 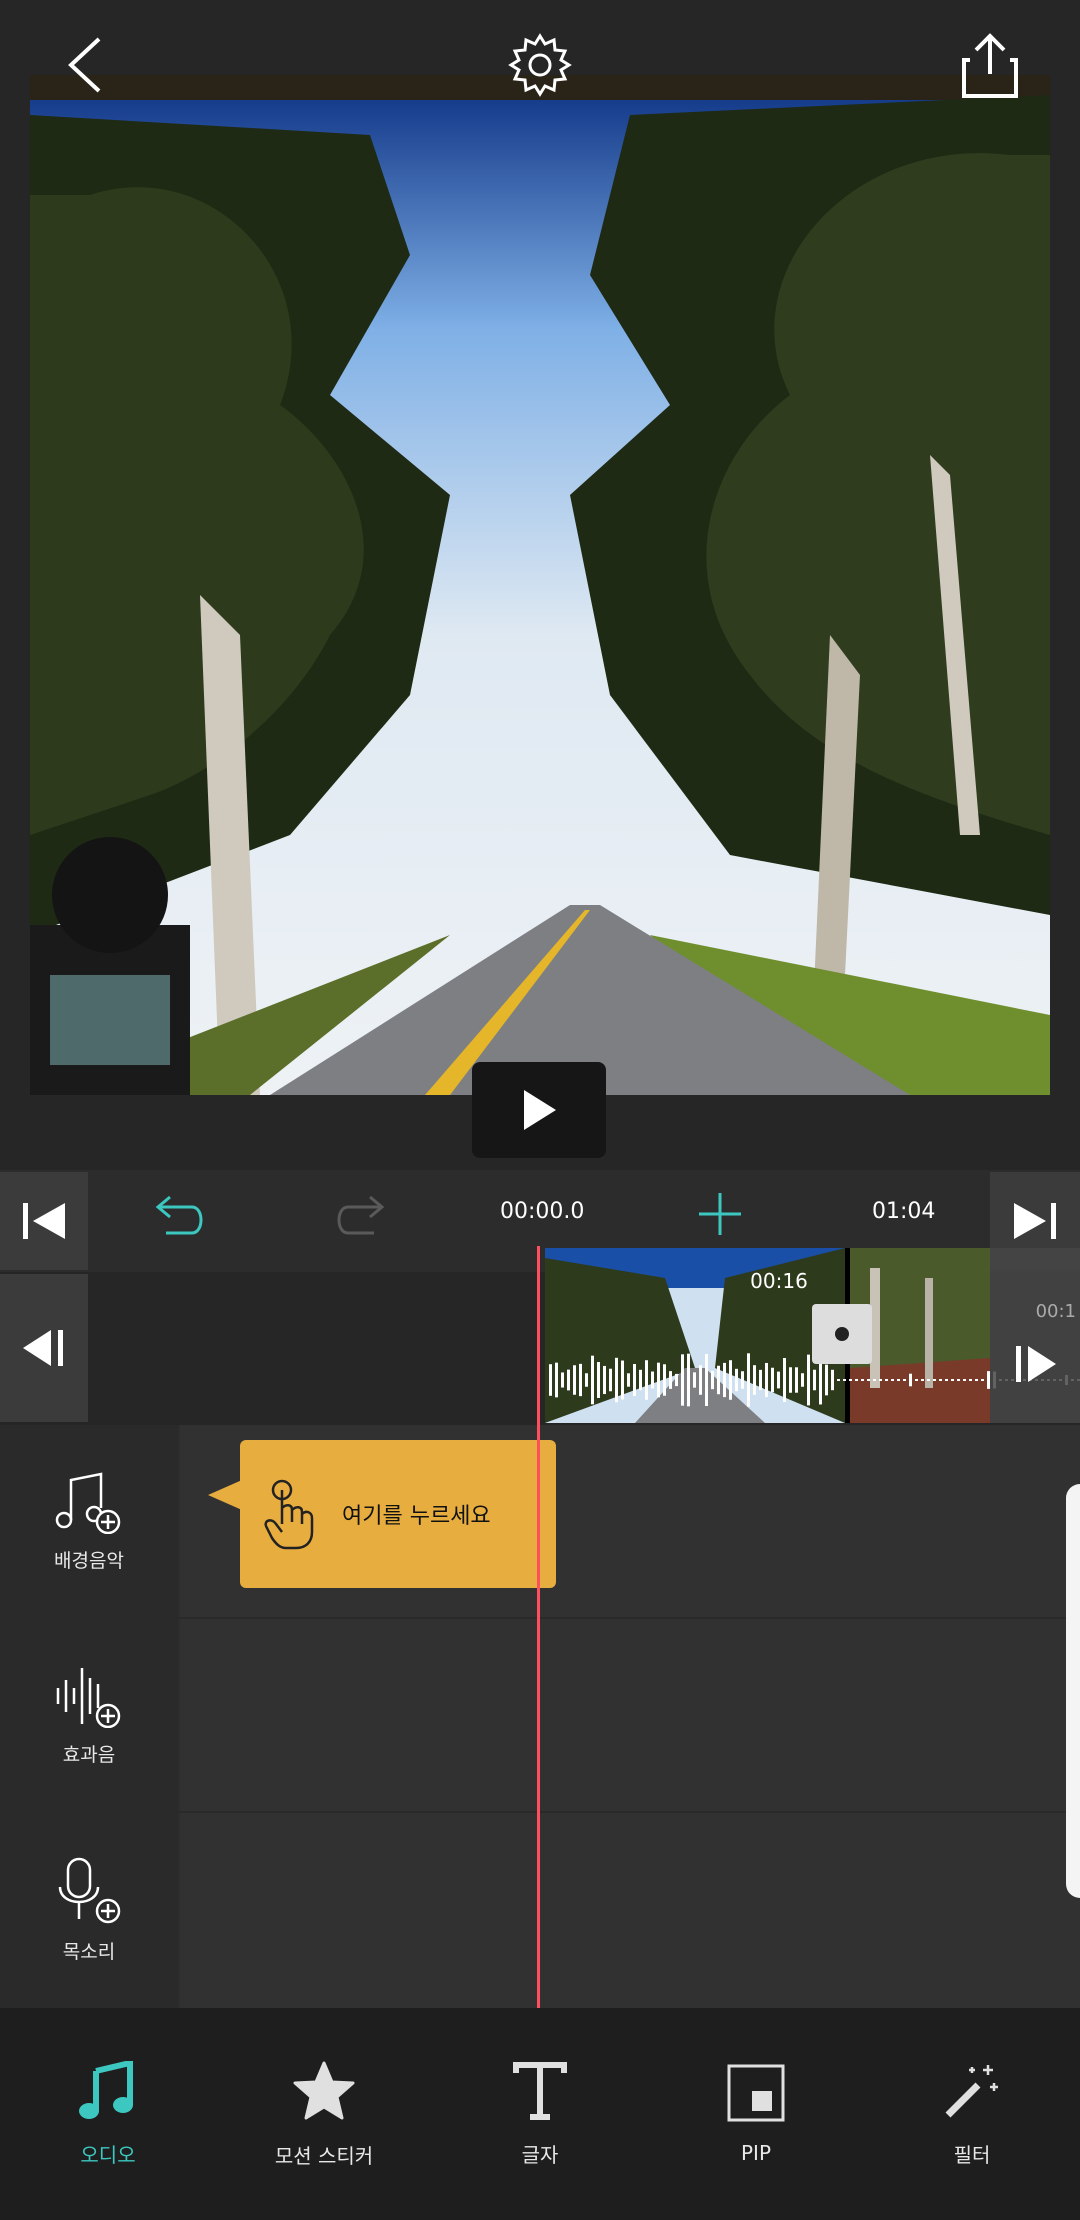 I want to click on tab-label: PIP, so click(x=756, y=2153).